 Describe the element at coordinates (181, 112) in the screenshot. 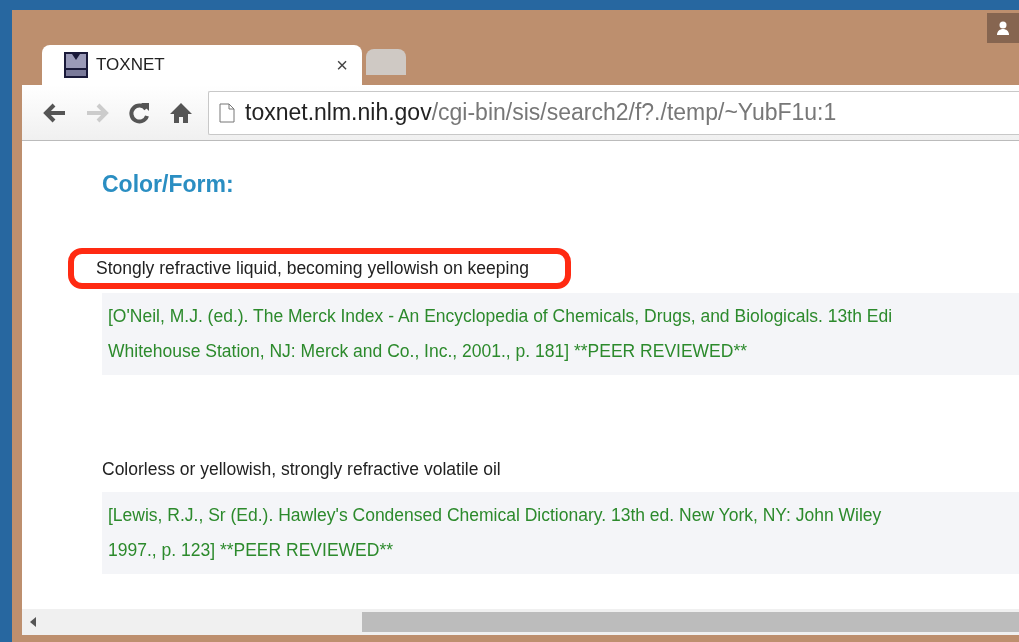

I see `home-icon` at that location.